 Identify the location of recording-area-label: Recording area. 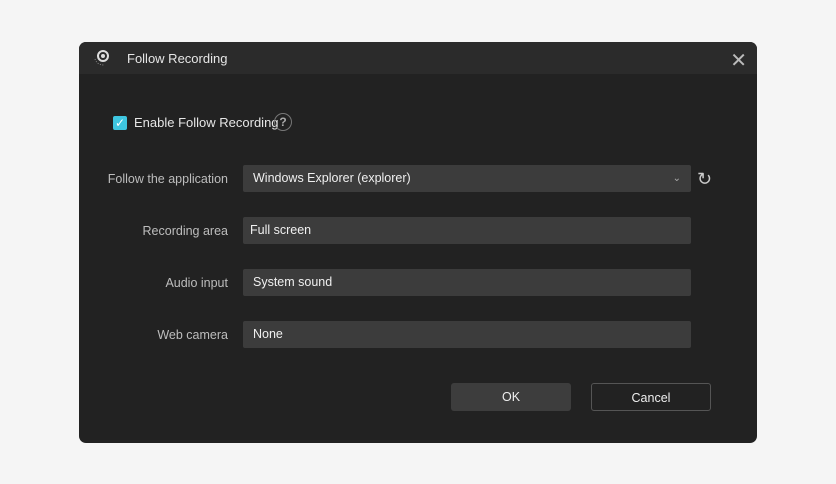
(185, 231).